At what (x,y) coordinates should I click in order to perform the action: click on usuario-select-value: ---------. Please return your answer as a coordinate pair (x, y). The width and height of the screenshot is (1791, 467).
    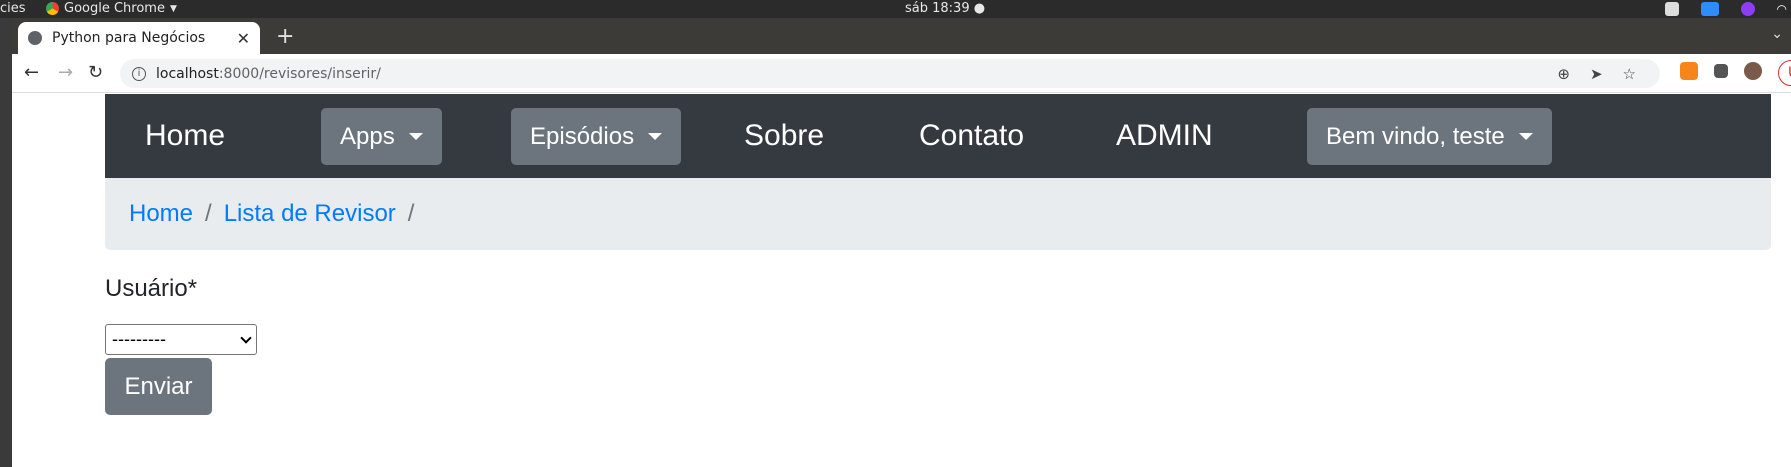
    Looking at the image, I should click on (139, 339).